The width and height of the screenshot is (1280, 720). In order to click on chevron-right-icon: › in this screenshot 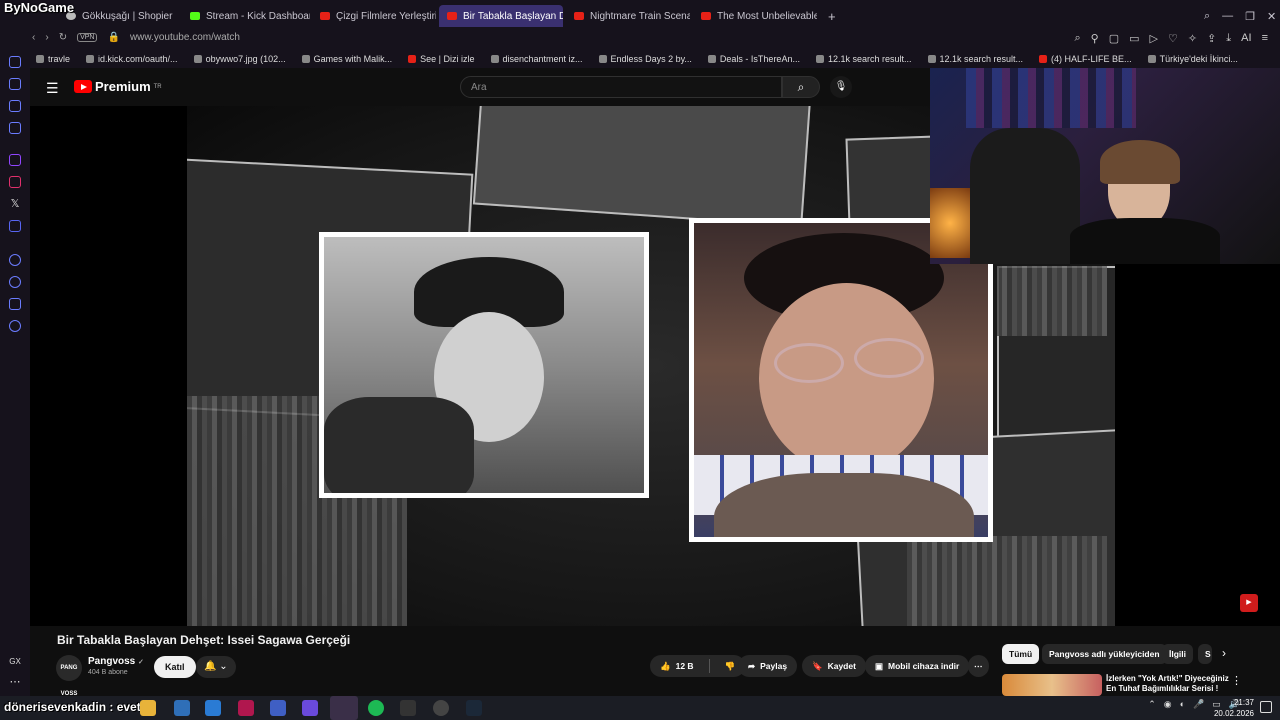, I will do `click(1224, 653)`.